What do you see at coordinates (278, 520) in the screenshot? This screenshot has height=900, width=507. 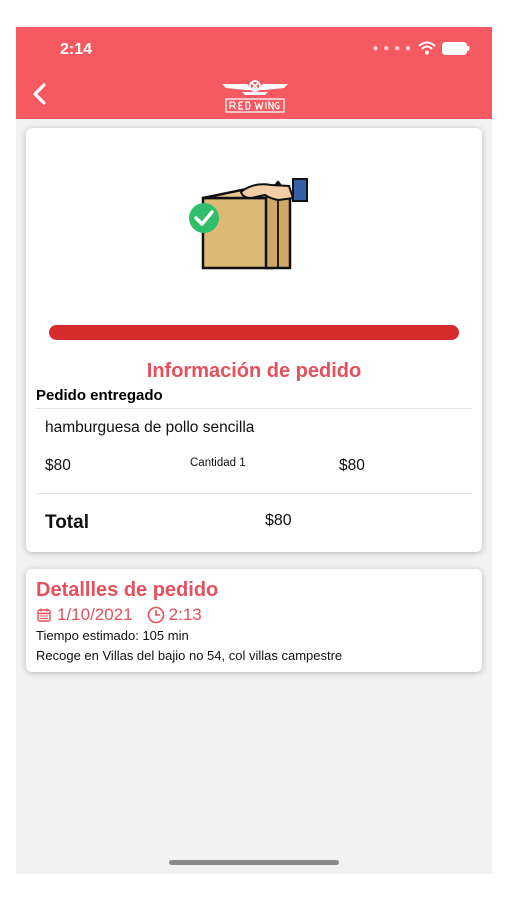 I see `total-value: $80` at bounding box center [278, 520].